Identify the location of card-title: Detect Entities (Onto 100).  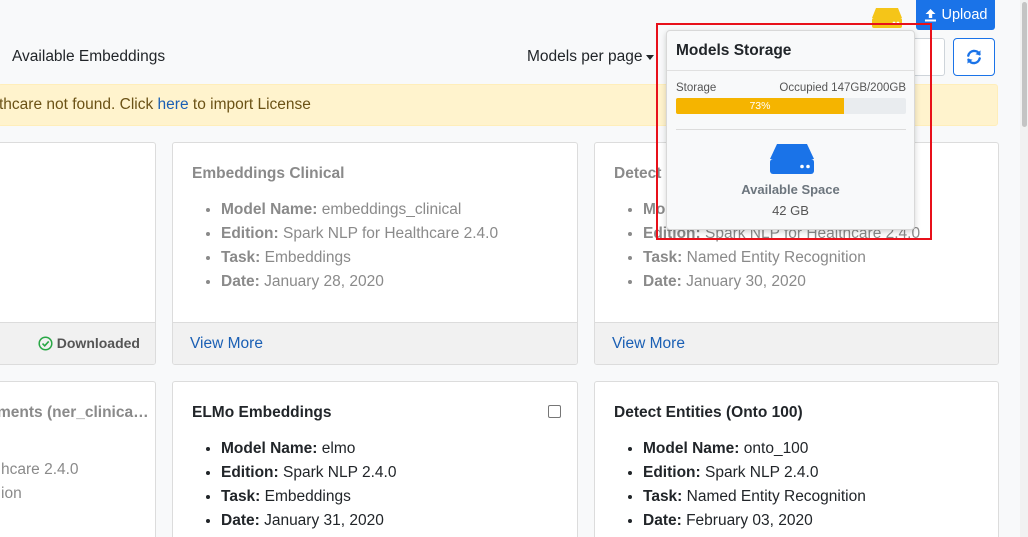
(708, 412).